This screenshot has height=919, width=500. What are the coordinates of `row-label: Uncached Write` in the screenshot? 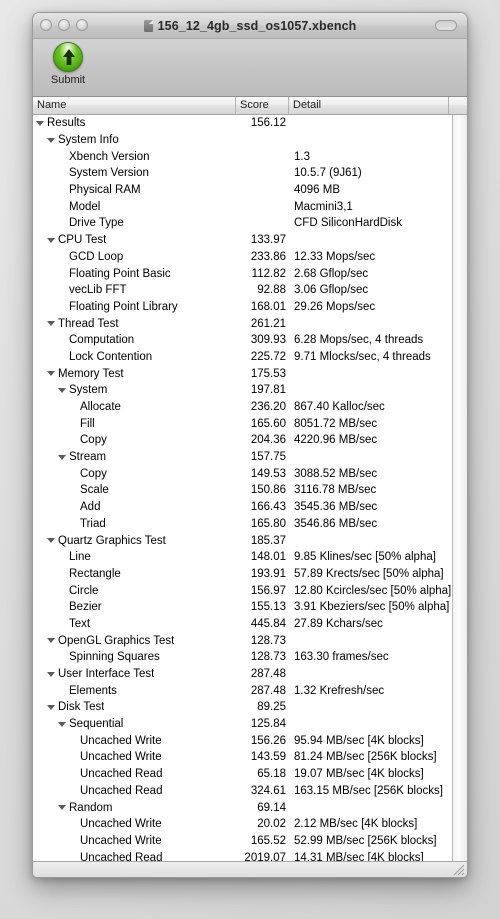 It's located at (121, 740).